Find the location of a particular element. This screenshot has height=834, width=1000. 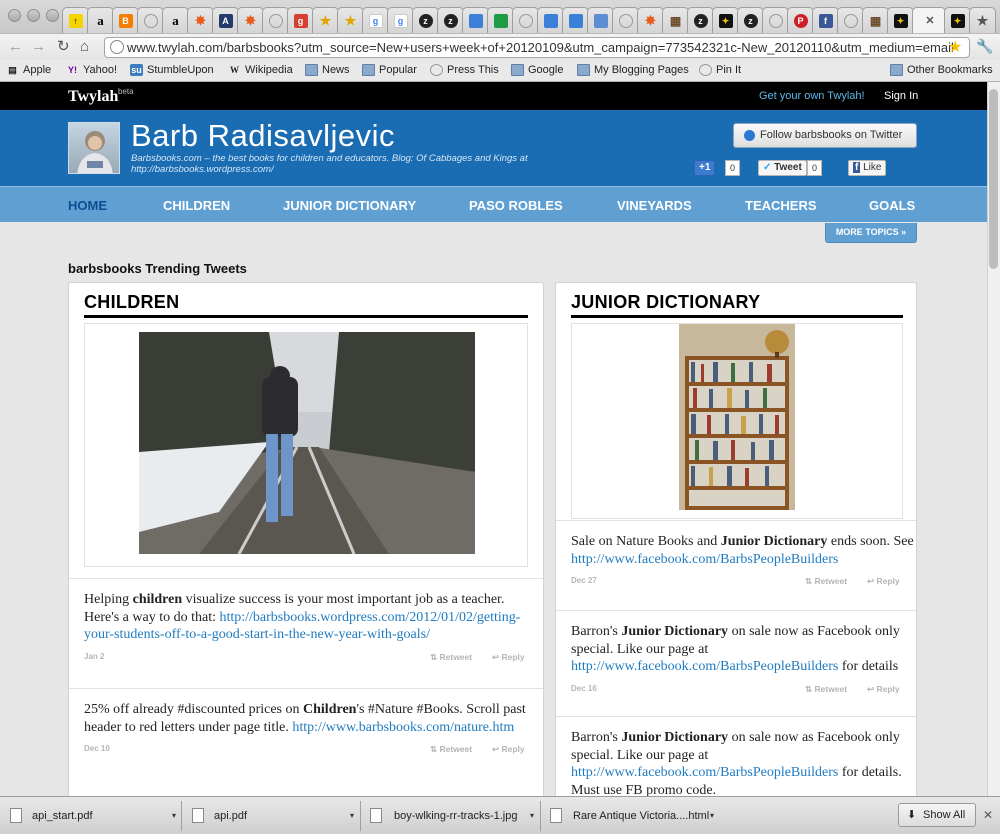

tweet-link: http://www.barbsbooks.com/nature.htm is located at coordinates (403, 727).